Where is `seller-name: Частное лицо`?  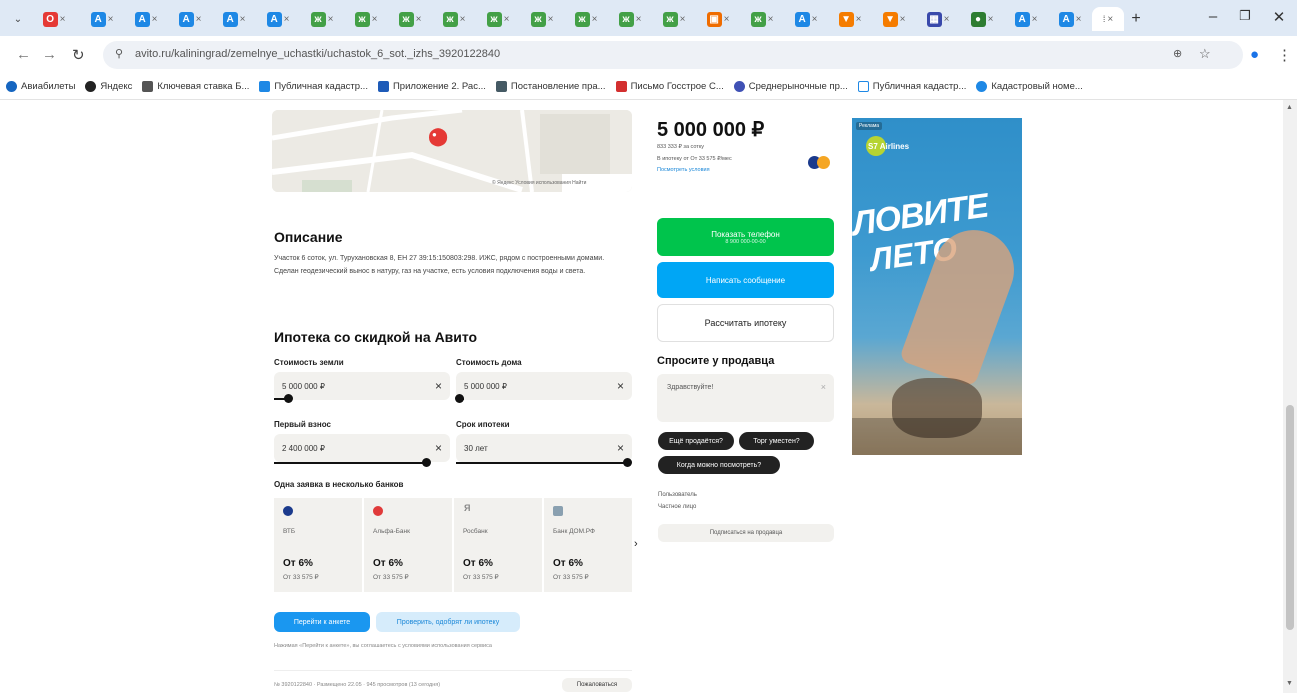
seller-name: Частное лицо is located at coordinates (677, 507).